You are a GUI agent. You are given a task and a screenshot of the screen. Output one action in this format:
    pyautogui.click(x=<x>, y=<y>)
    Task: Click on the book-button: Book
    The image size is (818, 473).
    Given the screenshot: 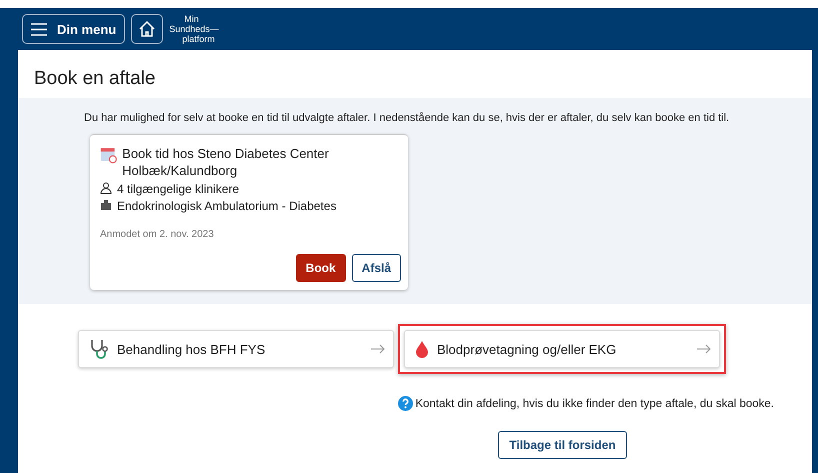 What is the action you would take?
    pyautogui.click(x=321, y=268)
    